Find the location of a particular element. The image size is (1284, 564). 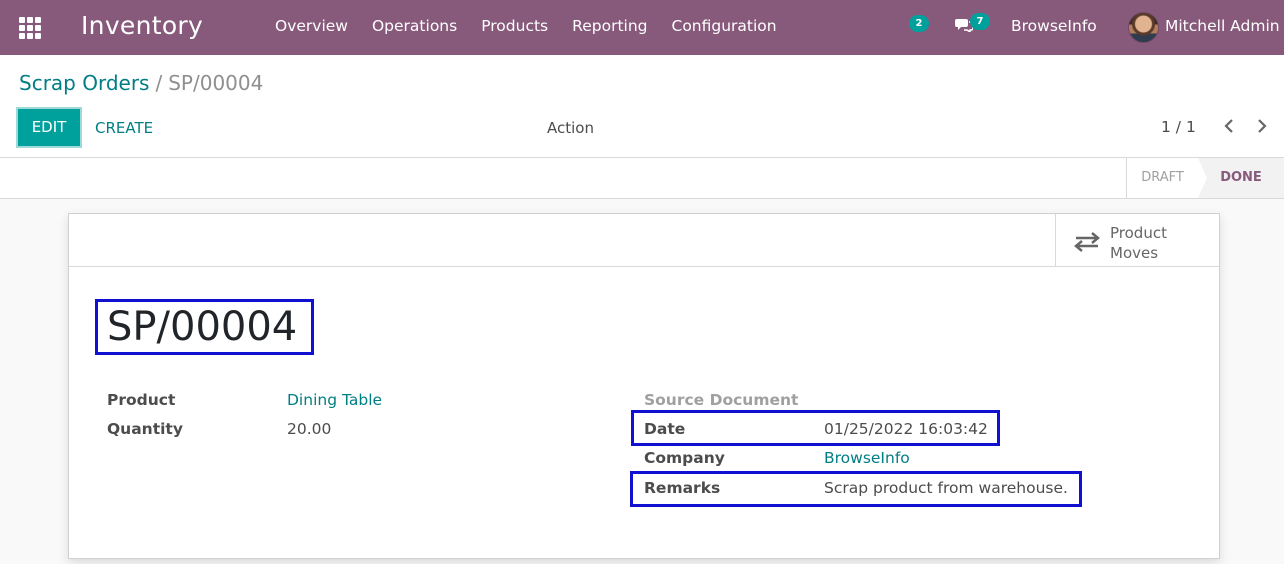

product-moves-button: Product Moves is located at coordinates (1137, 240).